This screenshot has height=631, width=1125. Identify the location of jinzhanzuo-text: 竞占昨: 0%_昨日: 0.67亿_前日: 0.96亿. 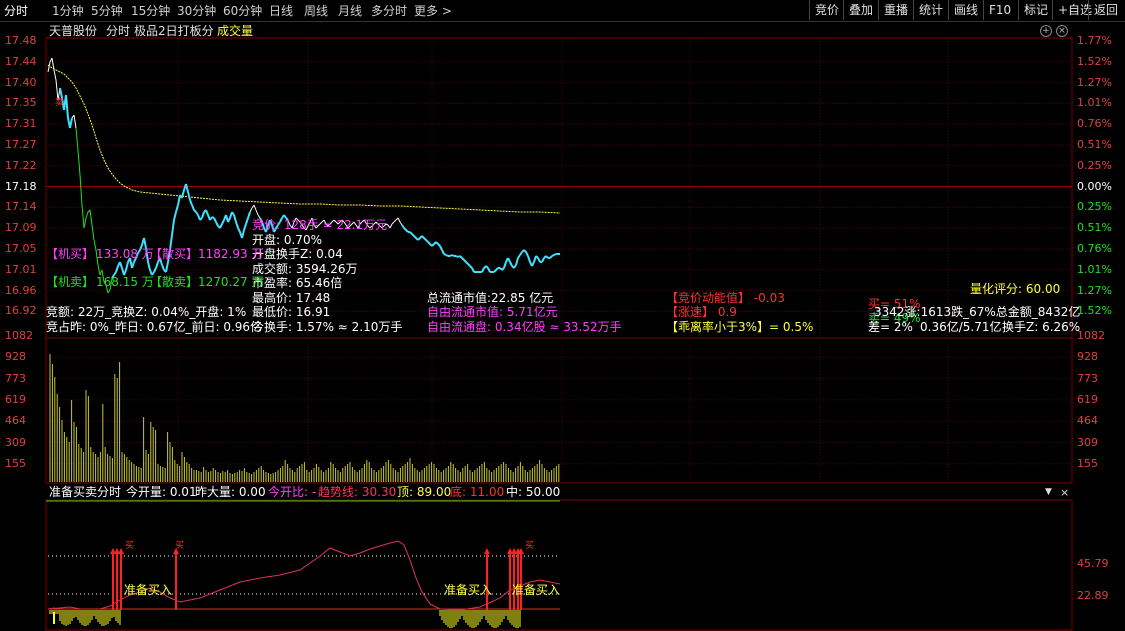
(154, 327).